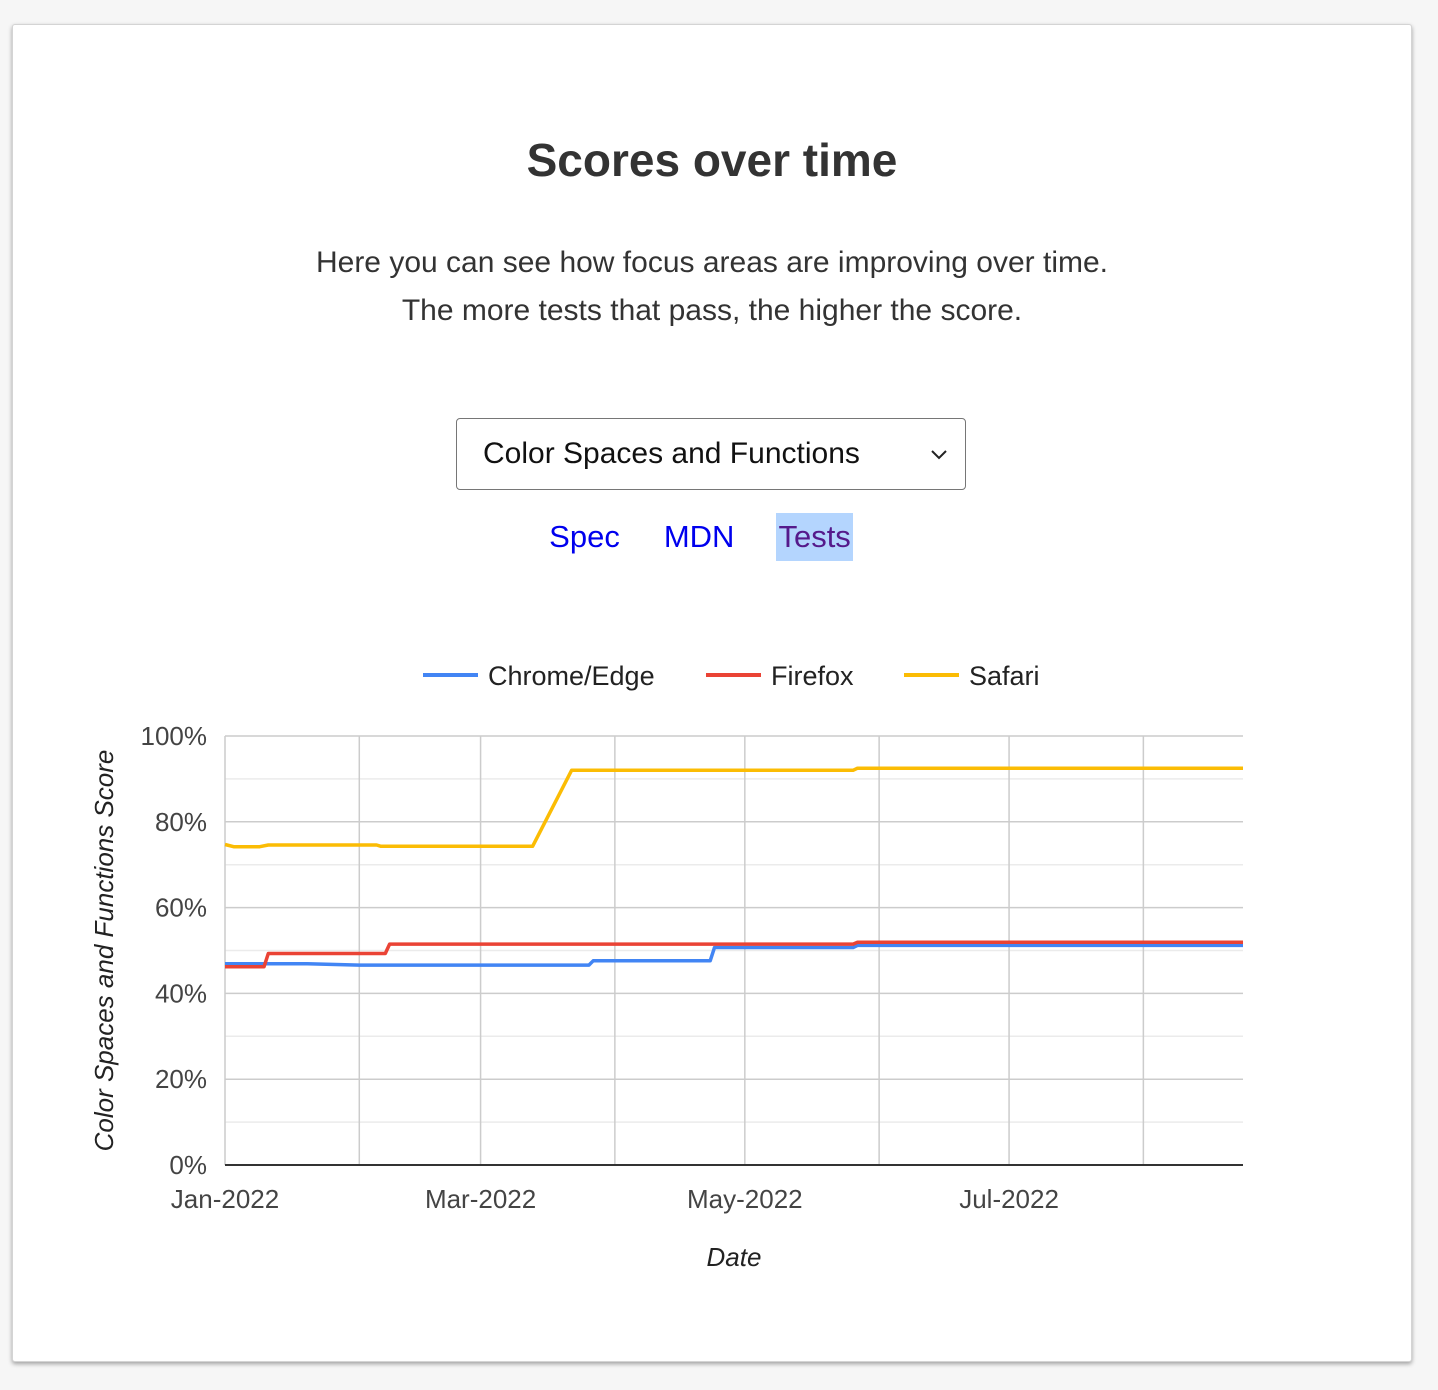  What do you see at coordinates (188, 1165) in the screenshot?
I see `y-tick-label: 0%` at bounding box center [188, 1165].